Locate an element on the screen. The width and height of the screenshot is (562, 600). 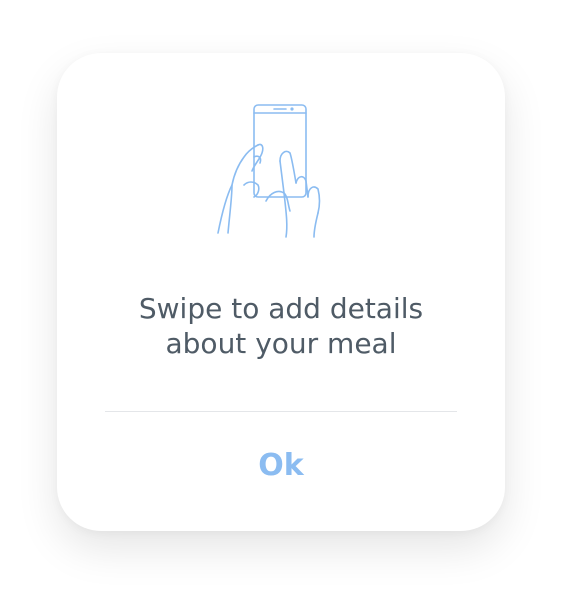
tip-message-line-2: about your meal is located at coordinates (281, 343).